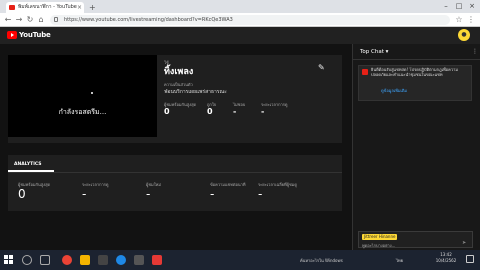 This screenshot has width=480, height=270. Describe the element at coordinates (459, 20) in the screenshot. I see `star-icon: ☆` at that location.